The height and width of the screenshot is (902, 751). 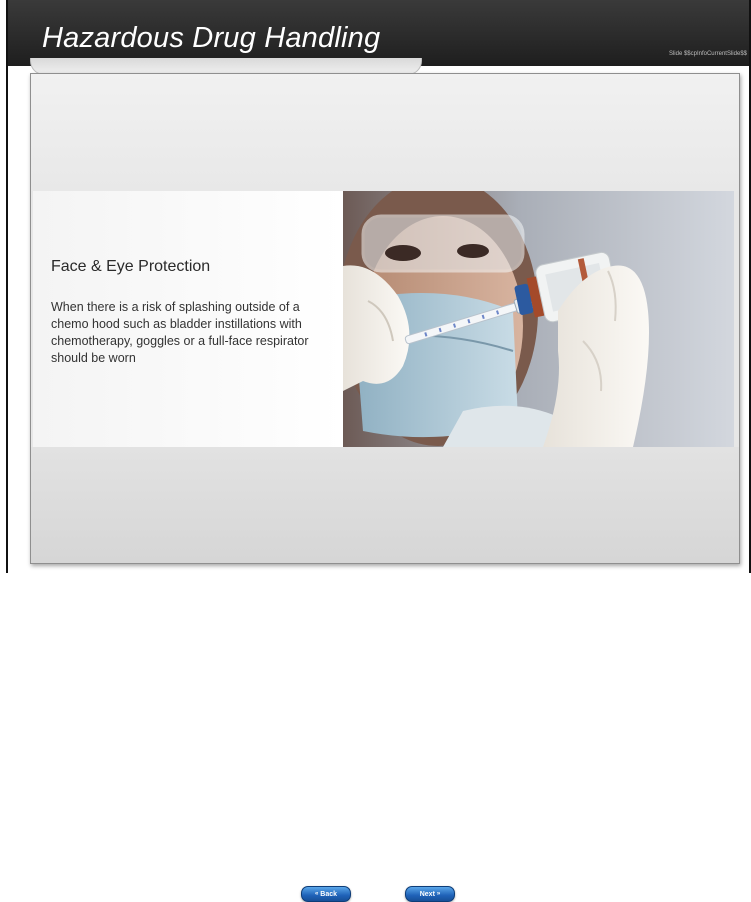 I want to click on protective-equipment-photo, so click(x=538, y=319).